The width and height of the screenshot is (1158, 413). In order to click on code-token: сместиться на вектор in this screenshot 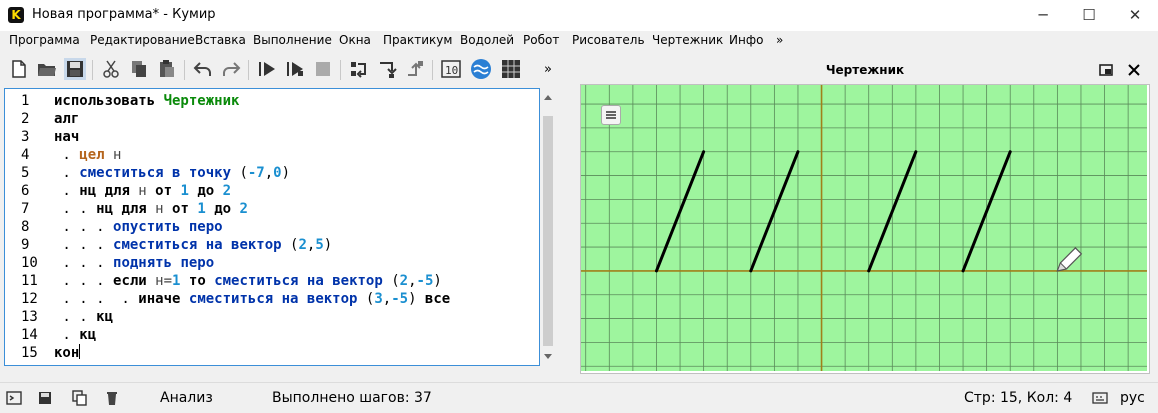, I will do `click(273, 299)`.